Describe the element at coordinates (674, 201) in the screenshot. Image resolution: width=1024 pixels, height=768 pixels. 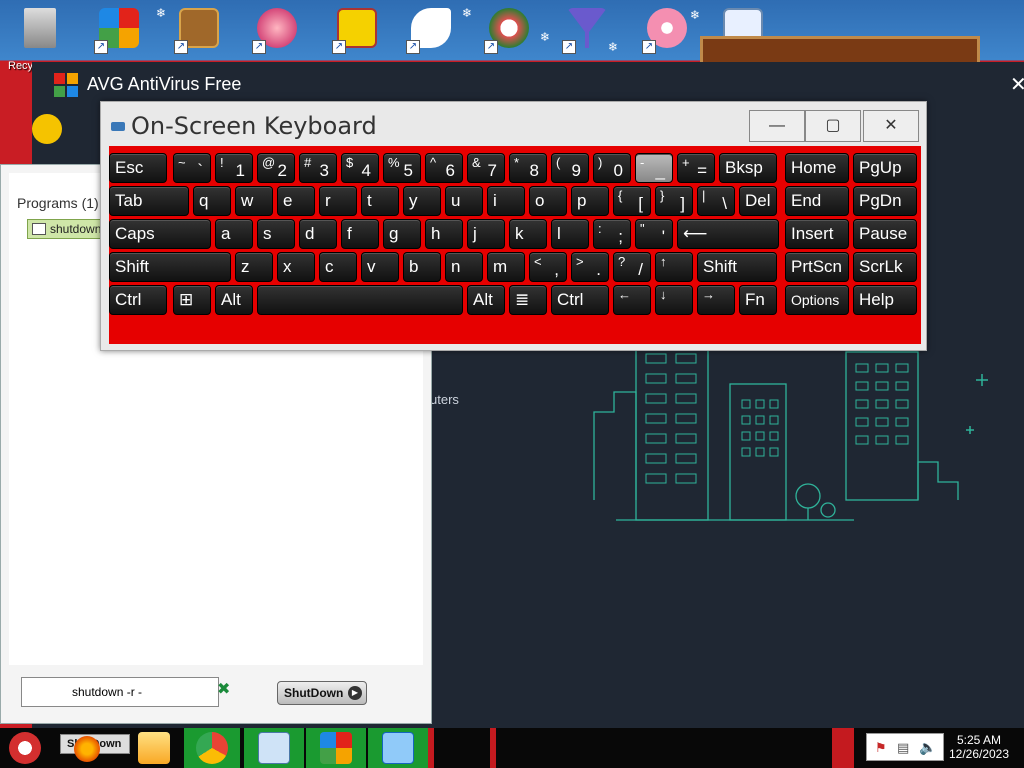
I see `key-: }]` at that location.